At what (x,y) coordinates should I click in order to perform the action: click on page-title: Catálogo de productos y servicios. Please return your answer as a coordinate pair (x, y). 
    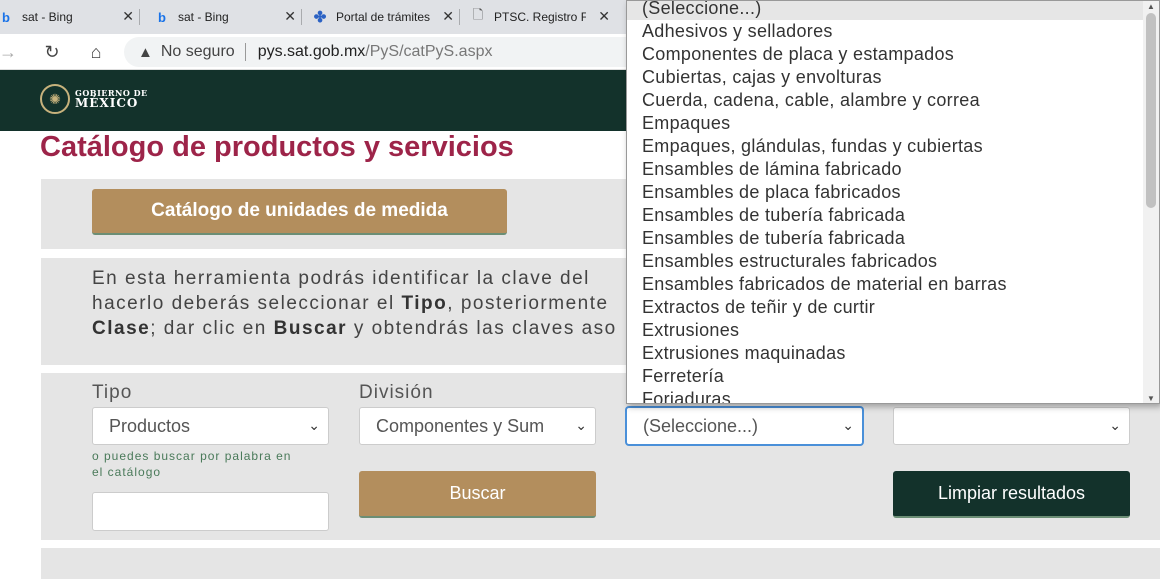
    Looking at the image, I should click on (277, 147).